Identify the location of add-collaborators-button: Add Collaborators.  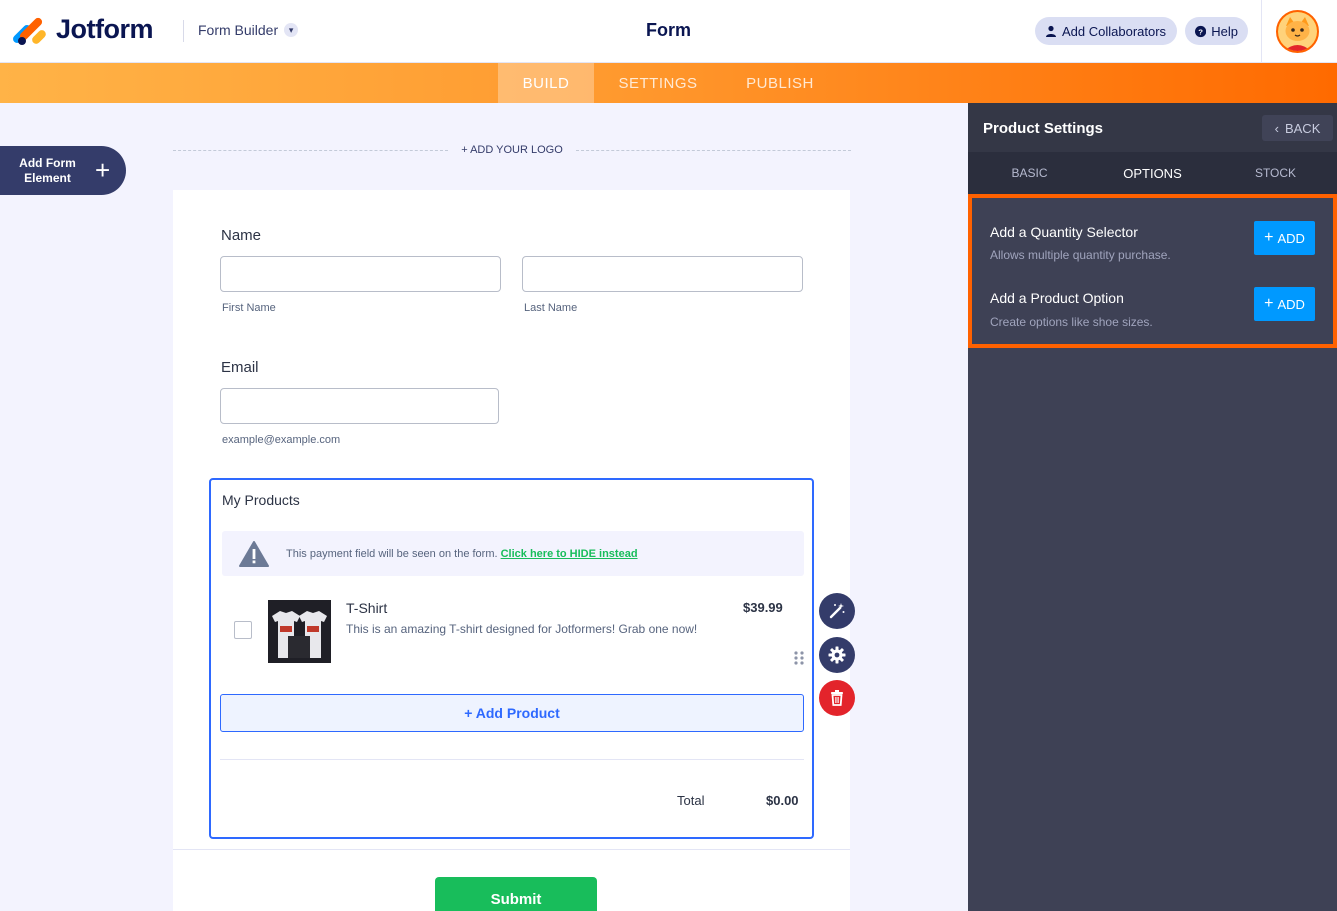
(1106, 31).